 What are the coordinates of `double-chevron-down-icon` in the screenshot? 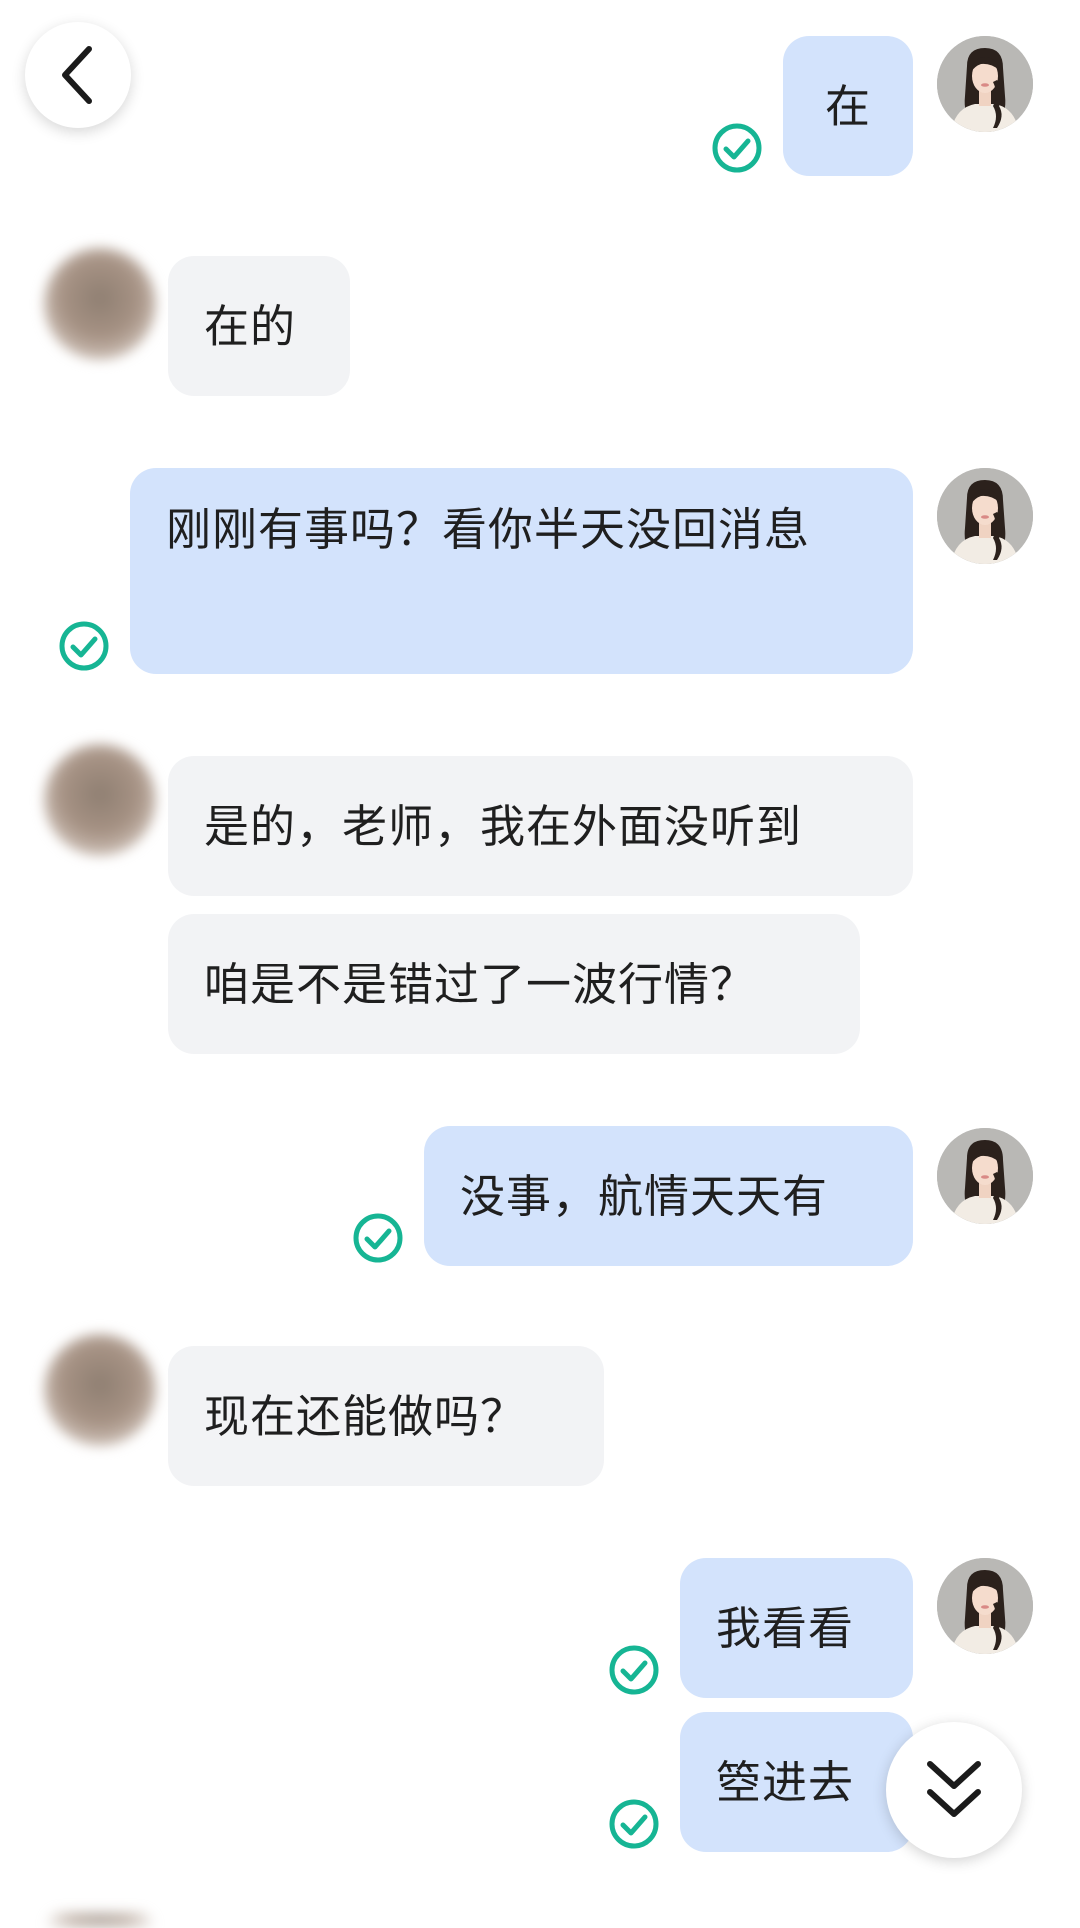 It's located at (954, 1789).